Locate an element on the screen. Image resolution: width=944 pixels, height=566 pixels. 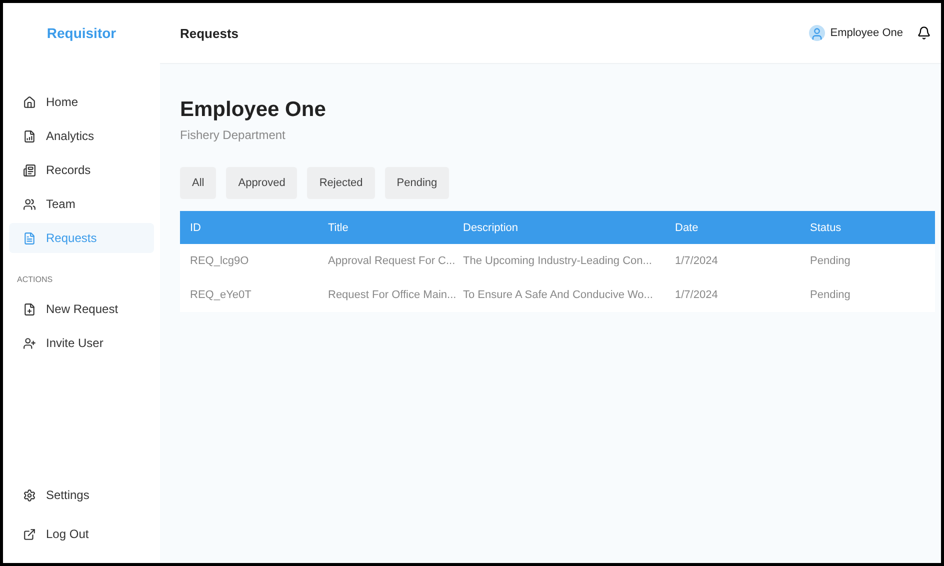
column-header: ID is located at coordinates (195, 228).